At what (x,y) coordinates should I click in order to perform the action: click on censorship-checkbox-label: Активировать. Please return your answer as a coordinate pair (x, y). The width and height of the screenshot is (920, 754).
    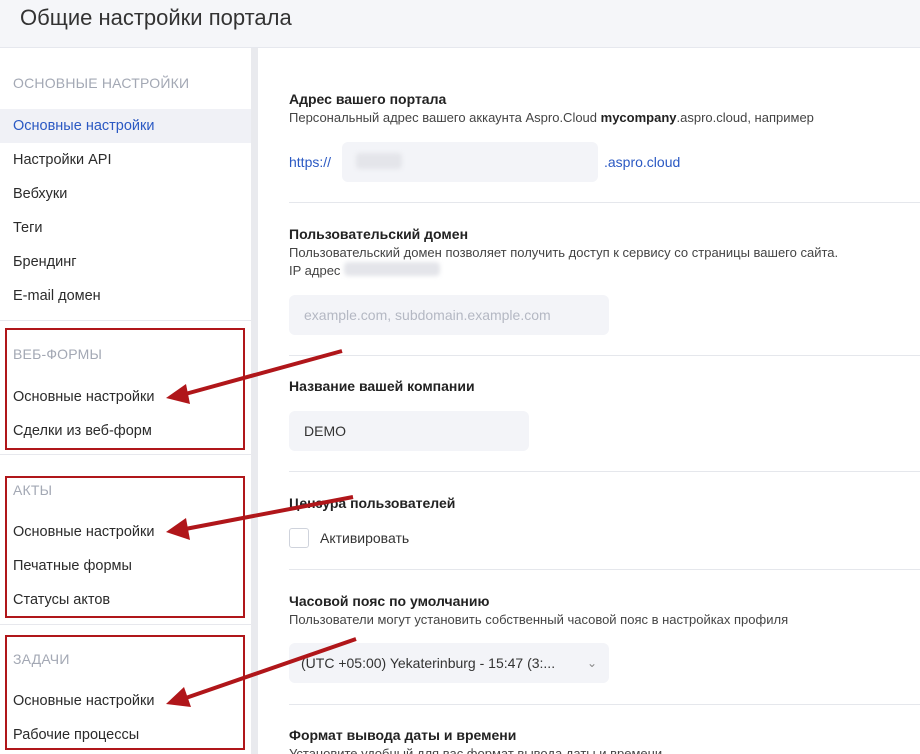
    Looking at the image, I should click on (364, 538).